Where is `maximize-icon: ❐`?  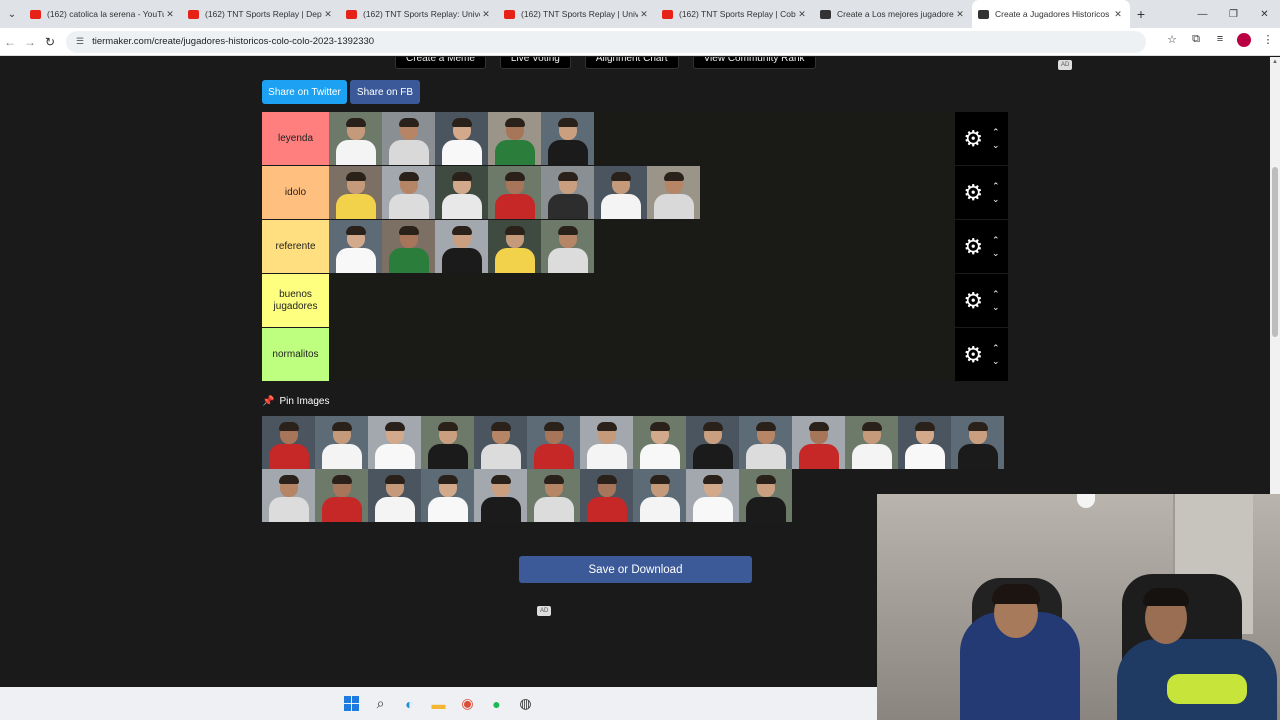 maximize-icon: ❐ is located at coordinates (1233, 14).